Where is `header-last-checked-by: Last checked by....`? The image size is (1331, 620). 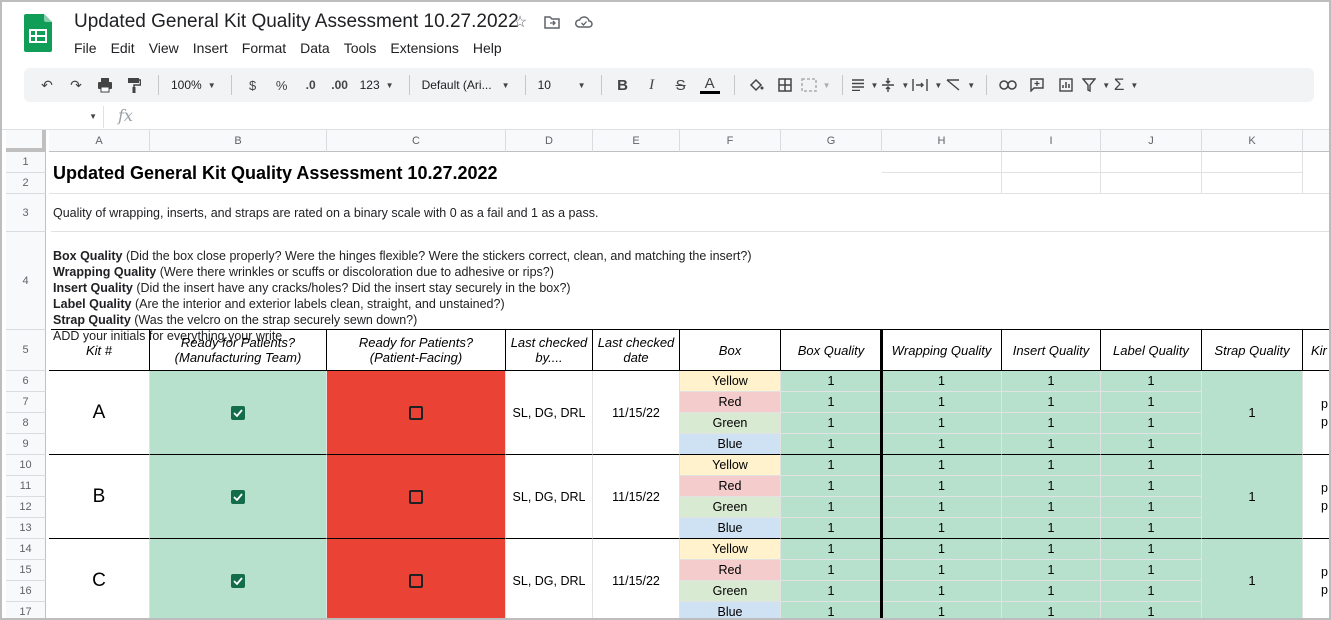
header-last-checked-by: Last checked by.... is located at coordinates (549, 350).